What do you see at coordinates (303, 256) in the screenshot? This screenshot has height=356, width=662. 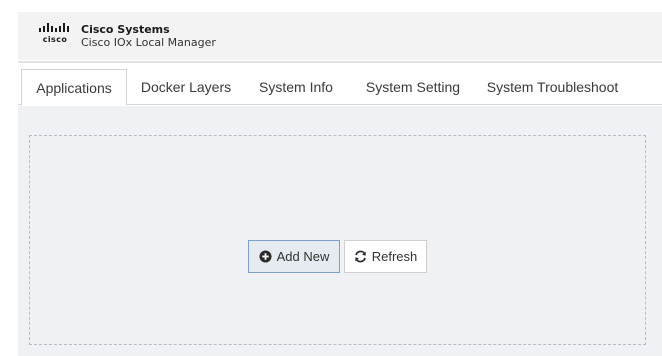 I see `add-new-label: Add New` at bounding box center [303, 256].